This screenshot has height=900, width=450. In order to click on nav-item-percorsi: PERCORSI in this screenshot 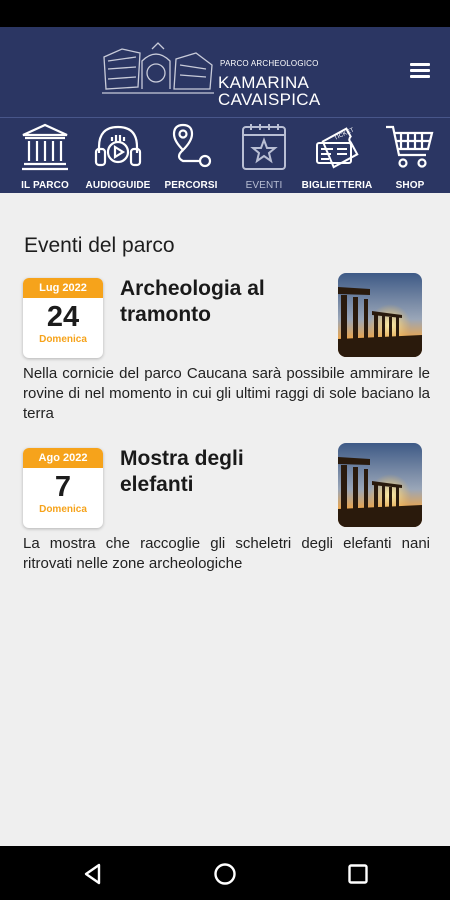, I will do `click(191, 157)`.